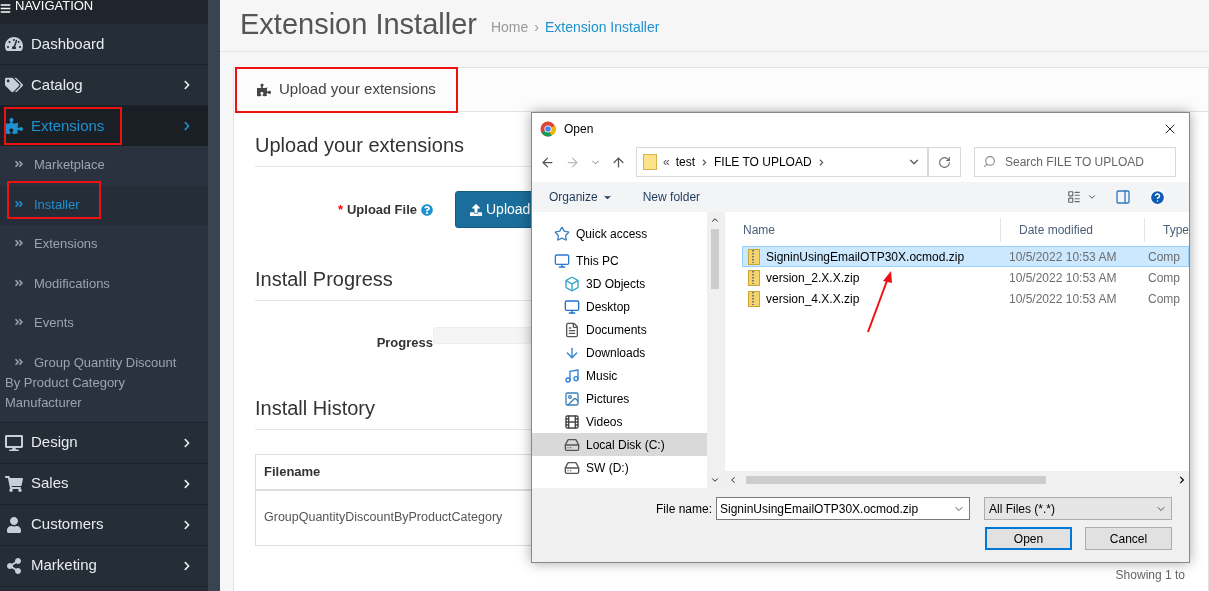 The width and height of the screenshot is (1209, 591). Describe the element at coordinates (1028, 538) in the screenshot. I see `dialog-button: Open` at that location.